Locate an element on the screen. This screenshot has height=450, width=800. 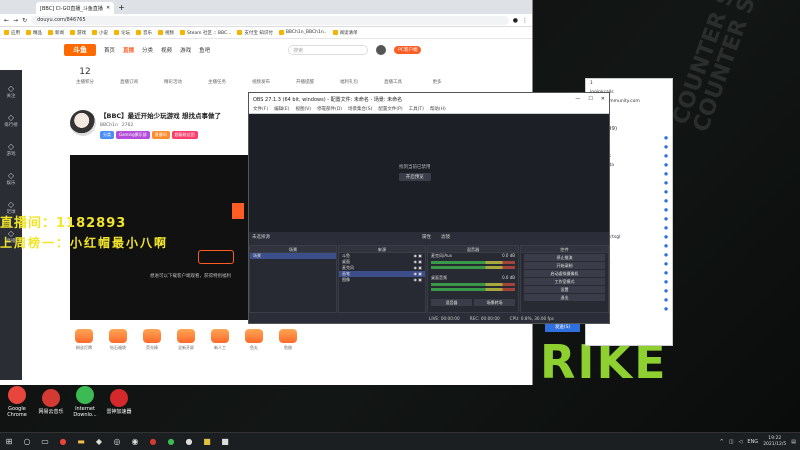
obs-menu-item: 配置文件(P) is located at coordinates (390, 109).